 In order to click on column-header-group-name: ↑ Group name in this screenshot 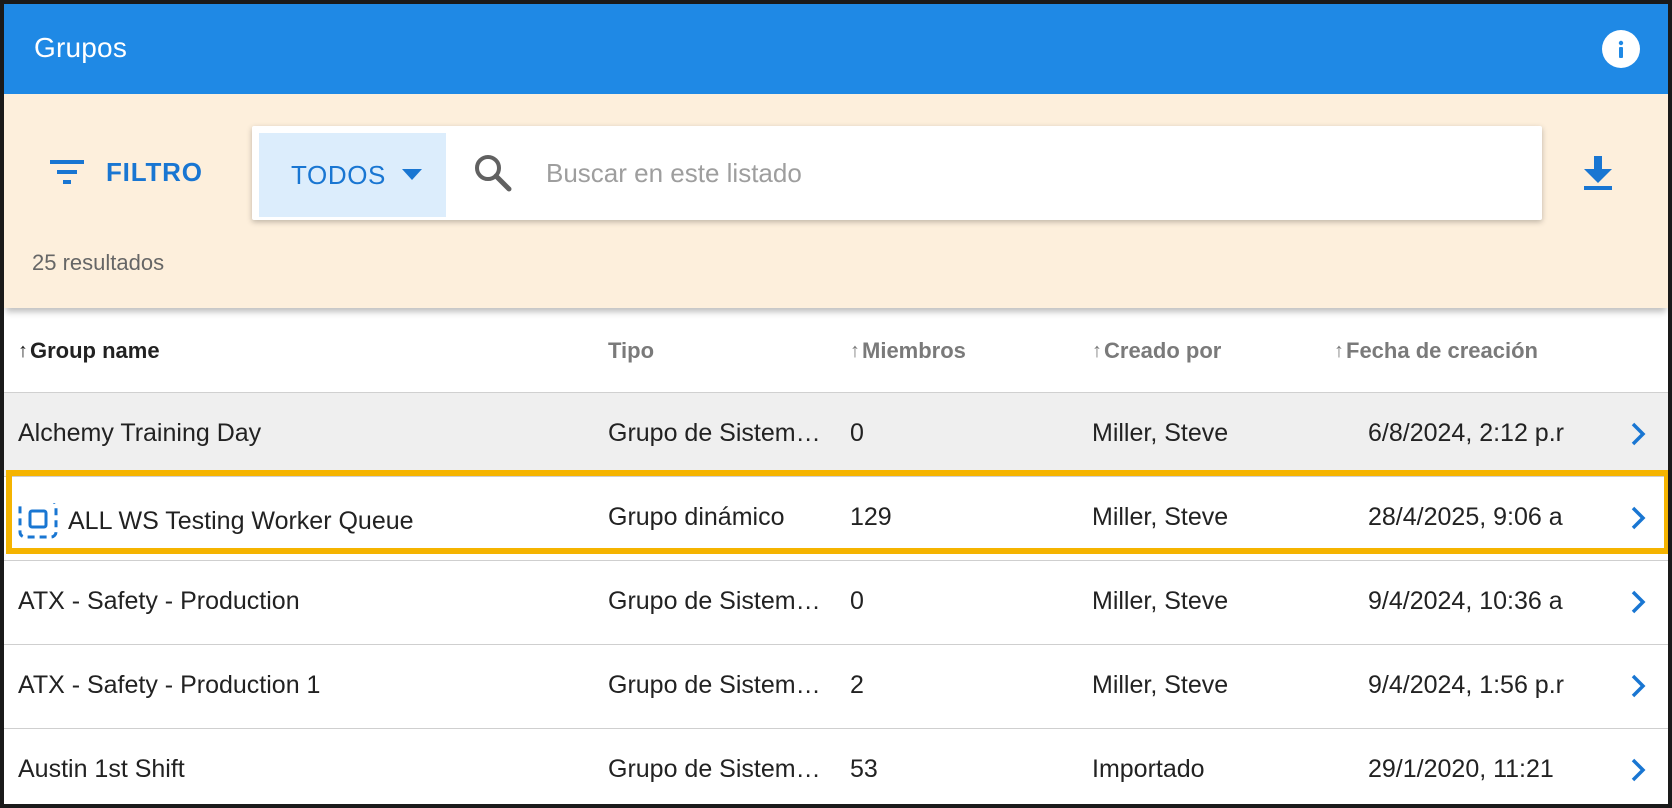, I will do `click(89, 351)`.